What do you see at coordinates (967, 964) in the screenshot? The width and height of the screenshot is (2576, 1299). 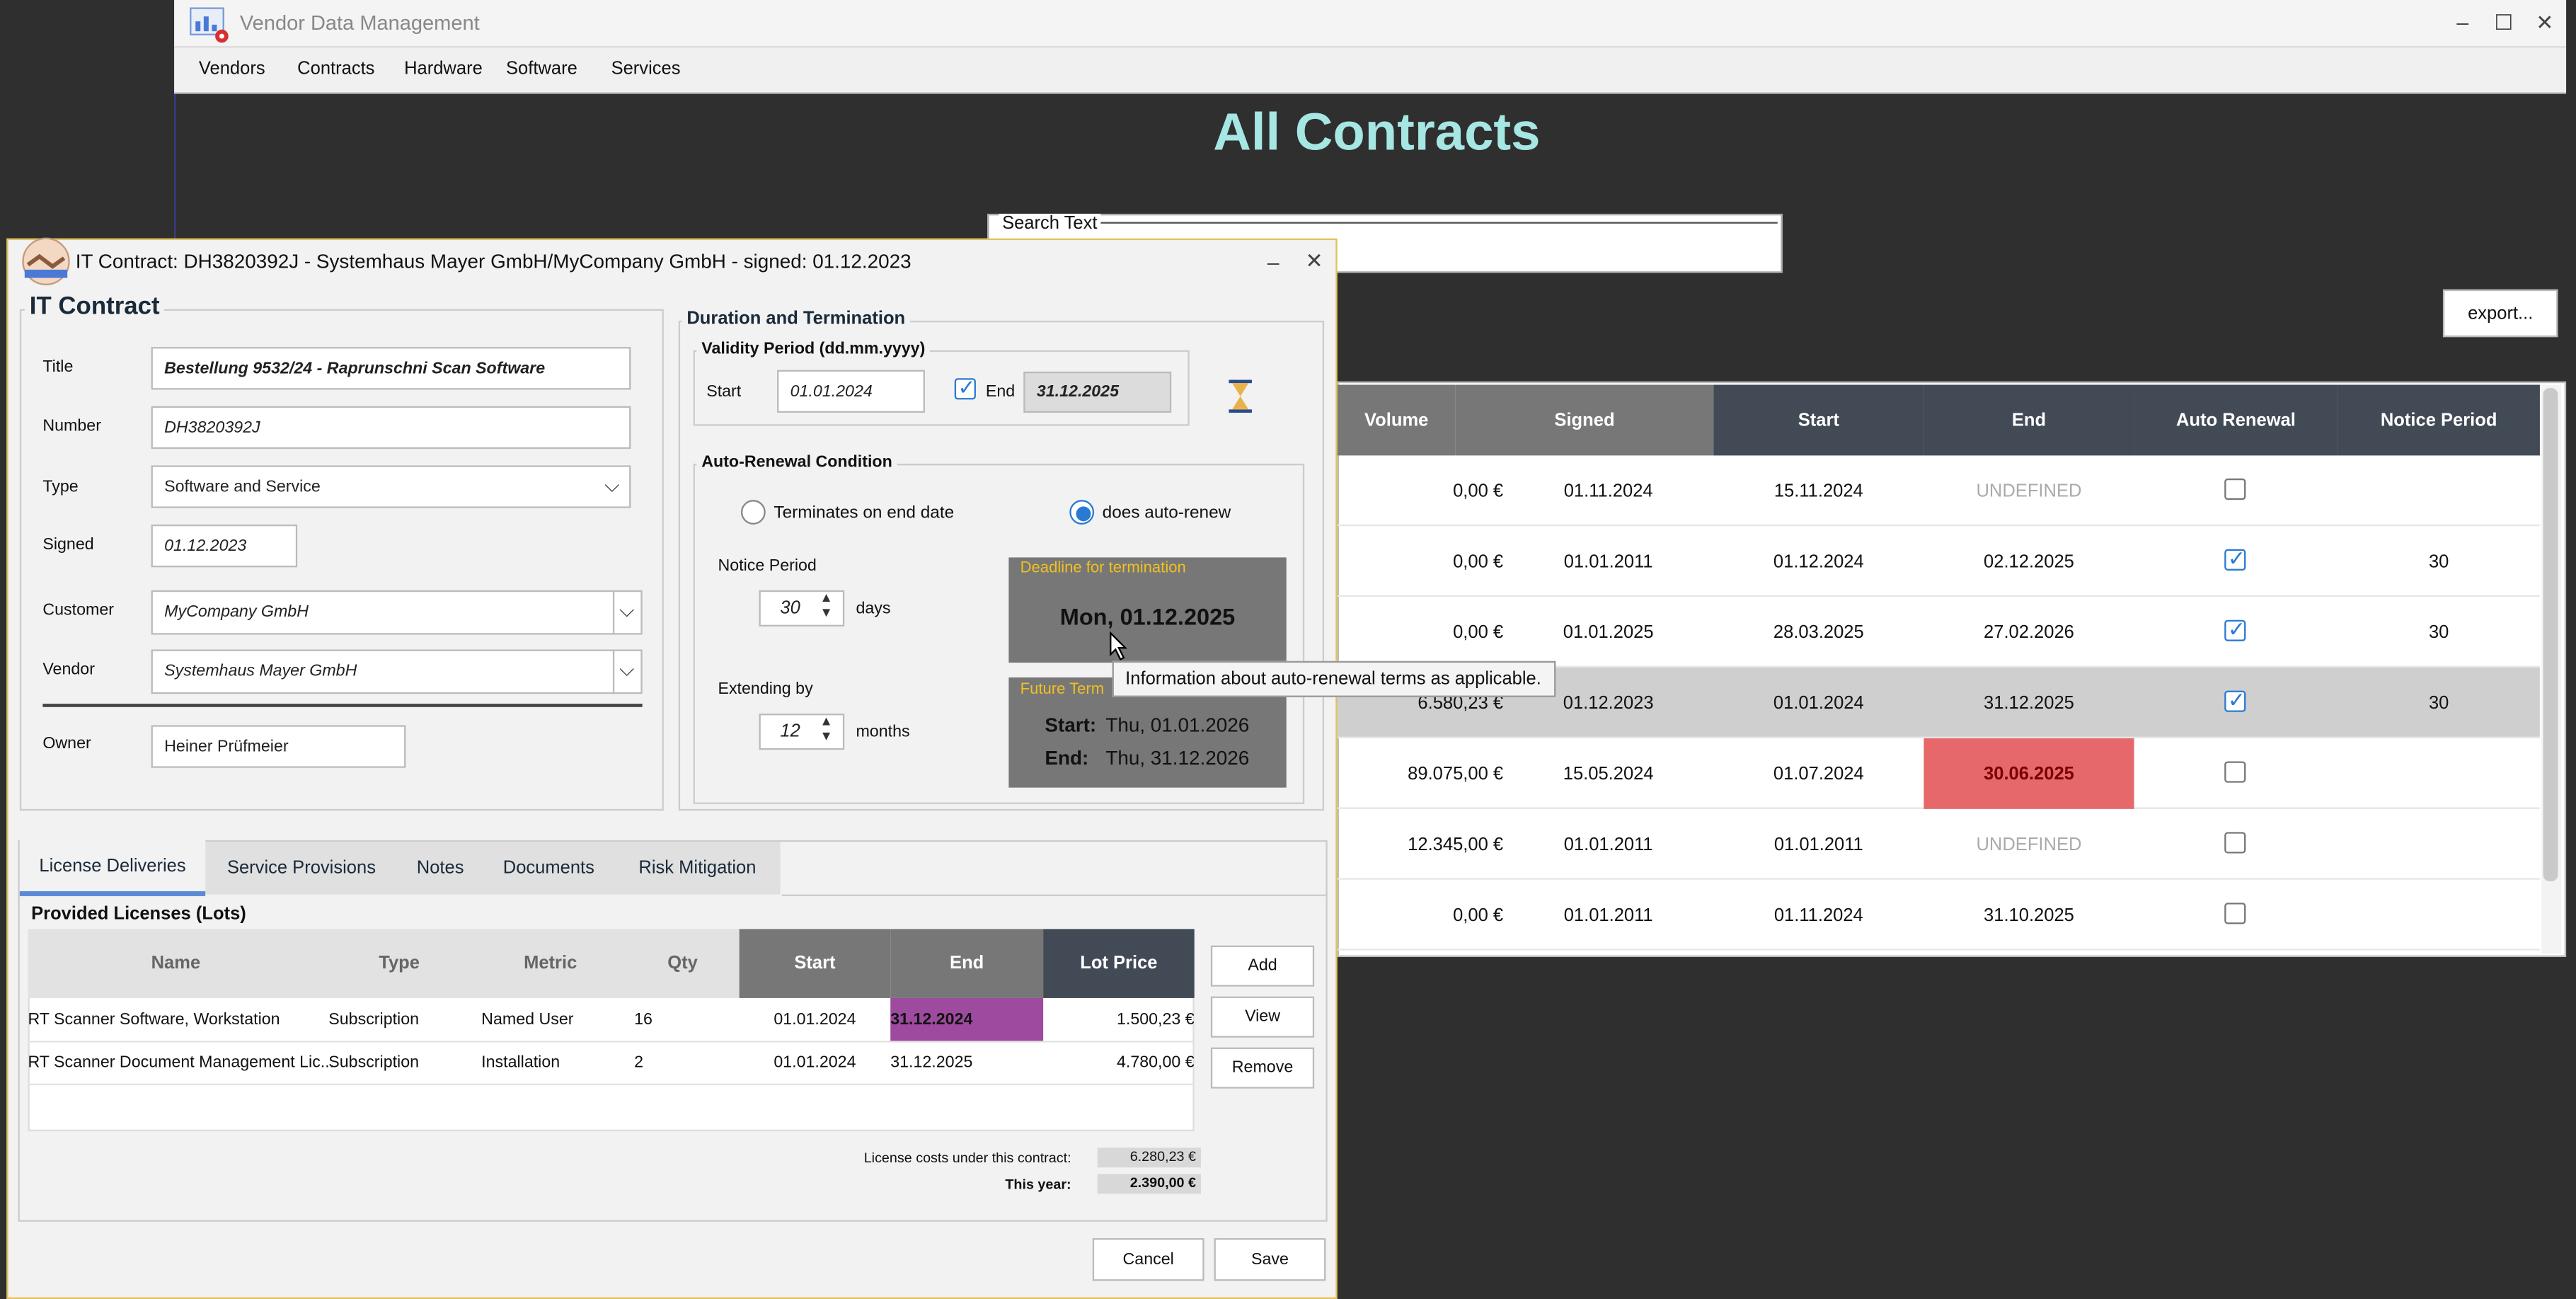 I see `lic-col-end: End` at bounding box center [967, 964].